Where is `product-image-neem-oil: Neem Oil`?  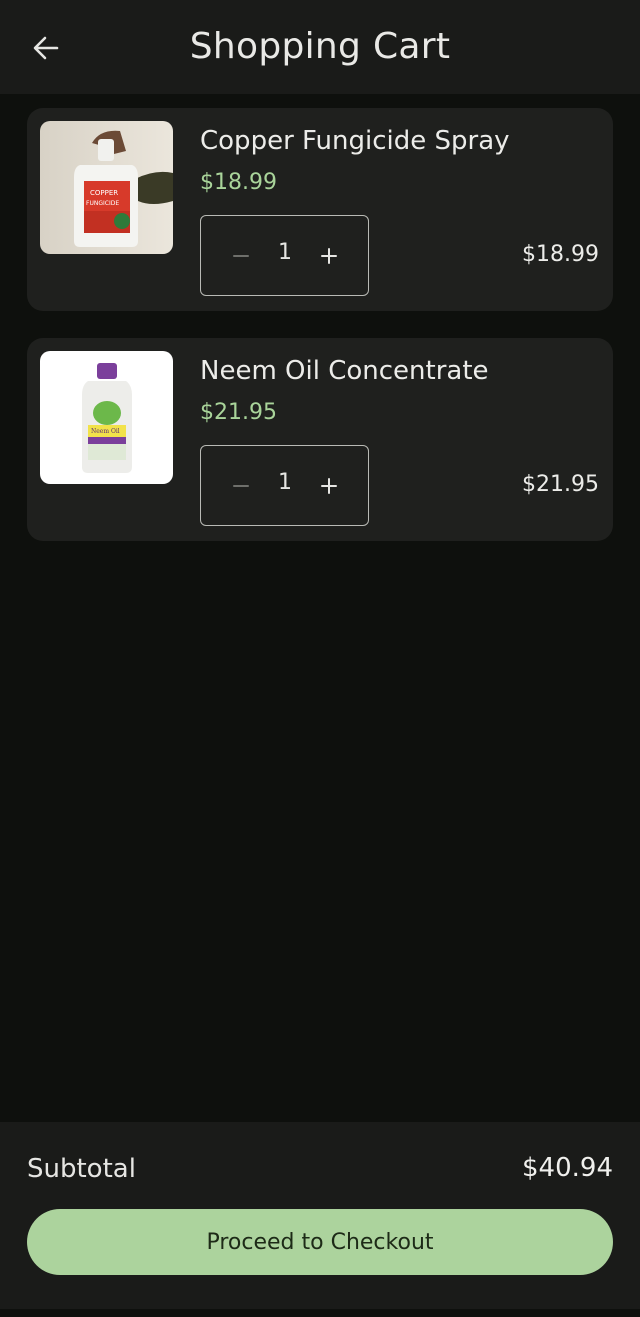 product-image-neem-oil: Neem Oil is located at coordinates (106, 417).